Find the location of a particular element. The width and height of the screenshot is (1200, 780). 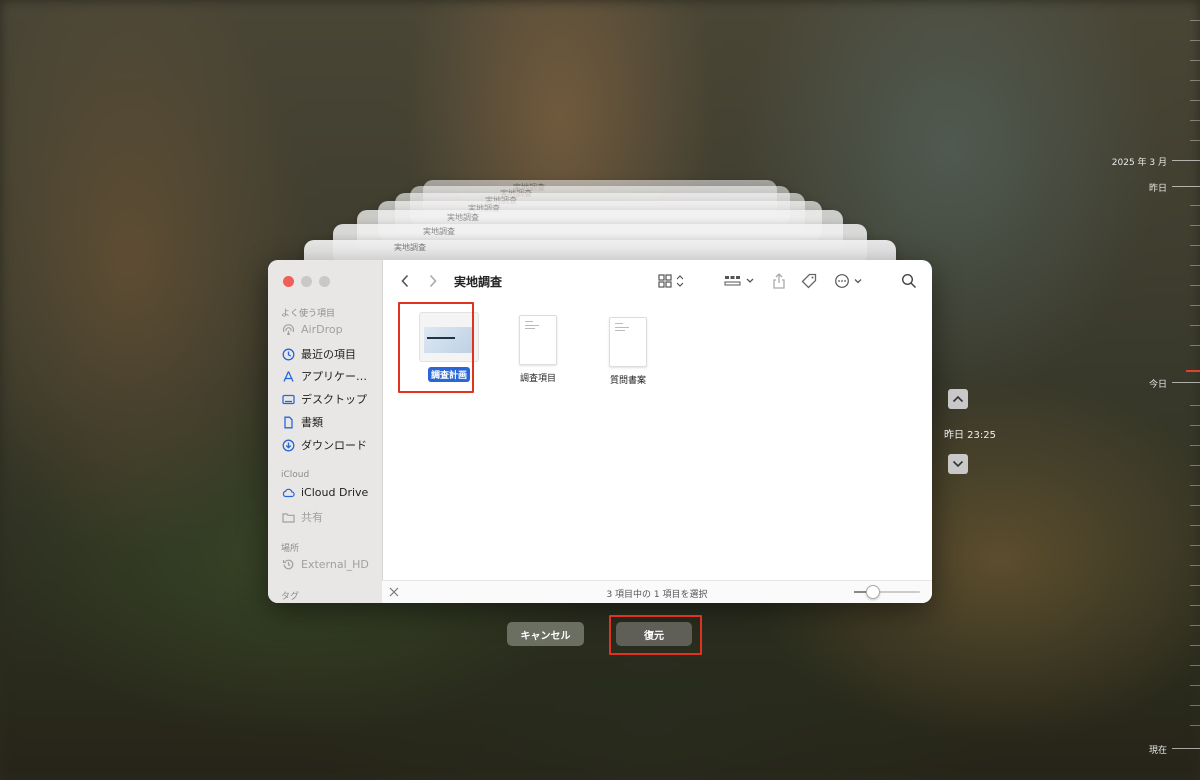

tag-button is located at coordinates (809, 281).